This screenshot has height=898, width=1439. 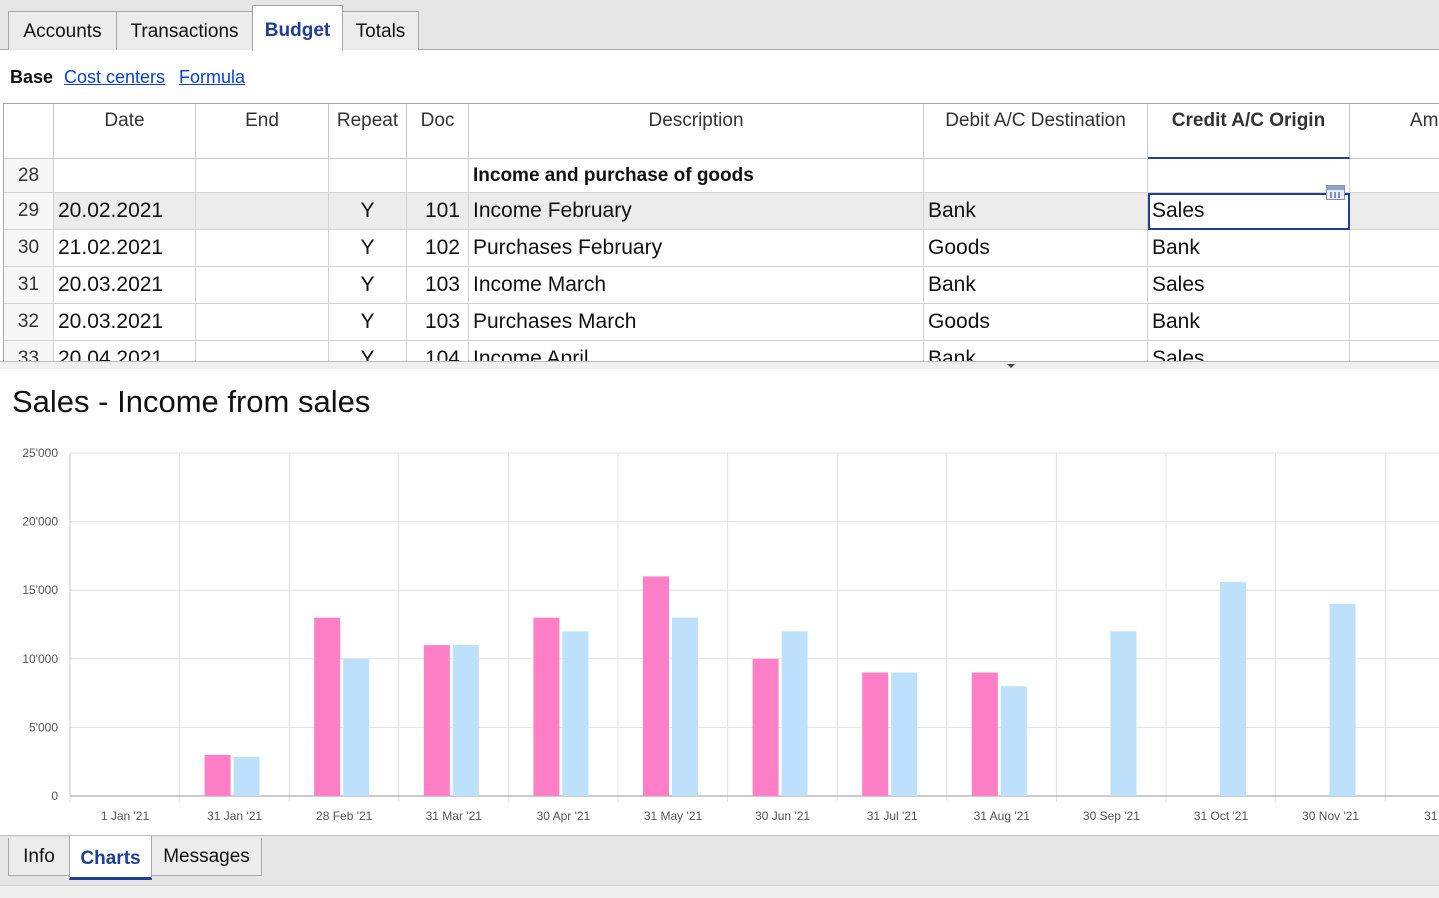 I want to click on calendar-icon, so click(x=1335, y=192).